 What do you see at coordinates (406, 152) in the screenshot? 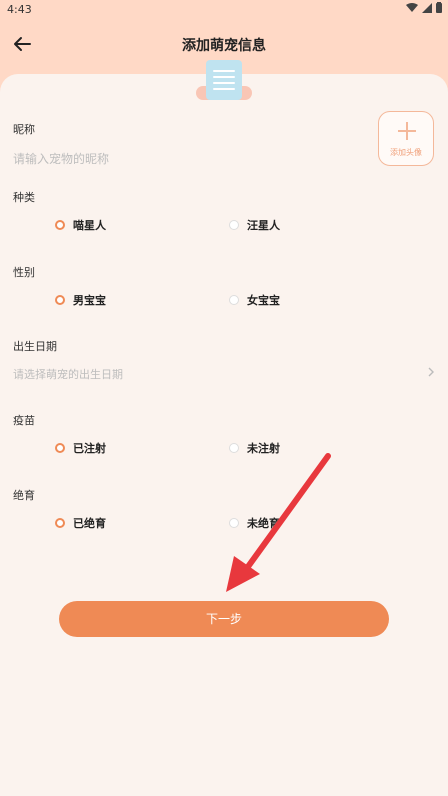
I see `add-avatar-label: 添加头像` at bounding box center [406, 152].